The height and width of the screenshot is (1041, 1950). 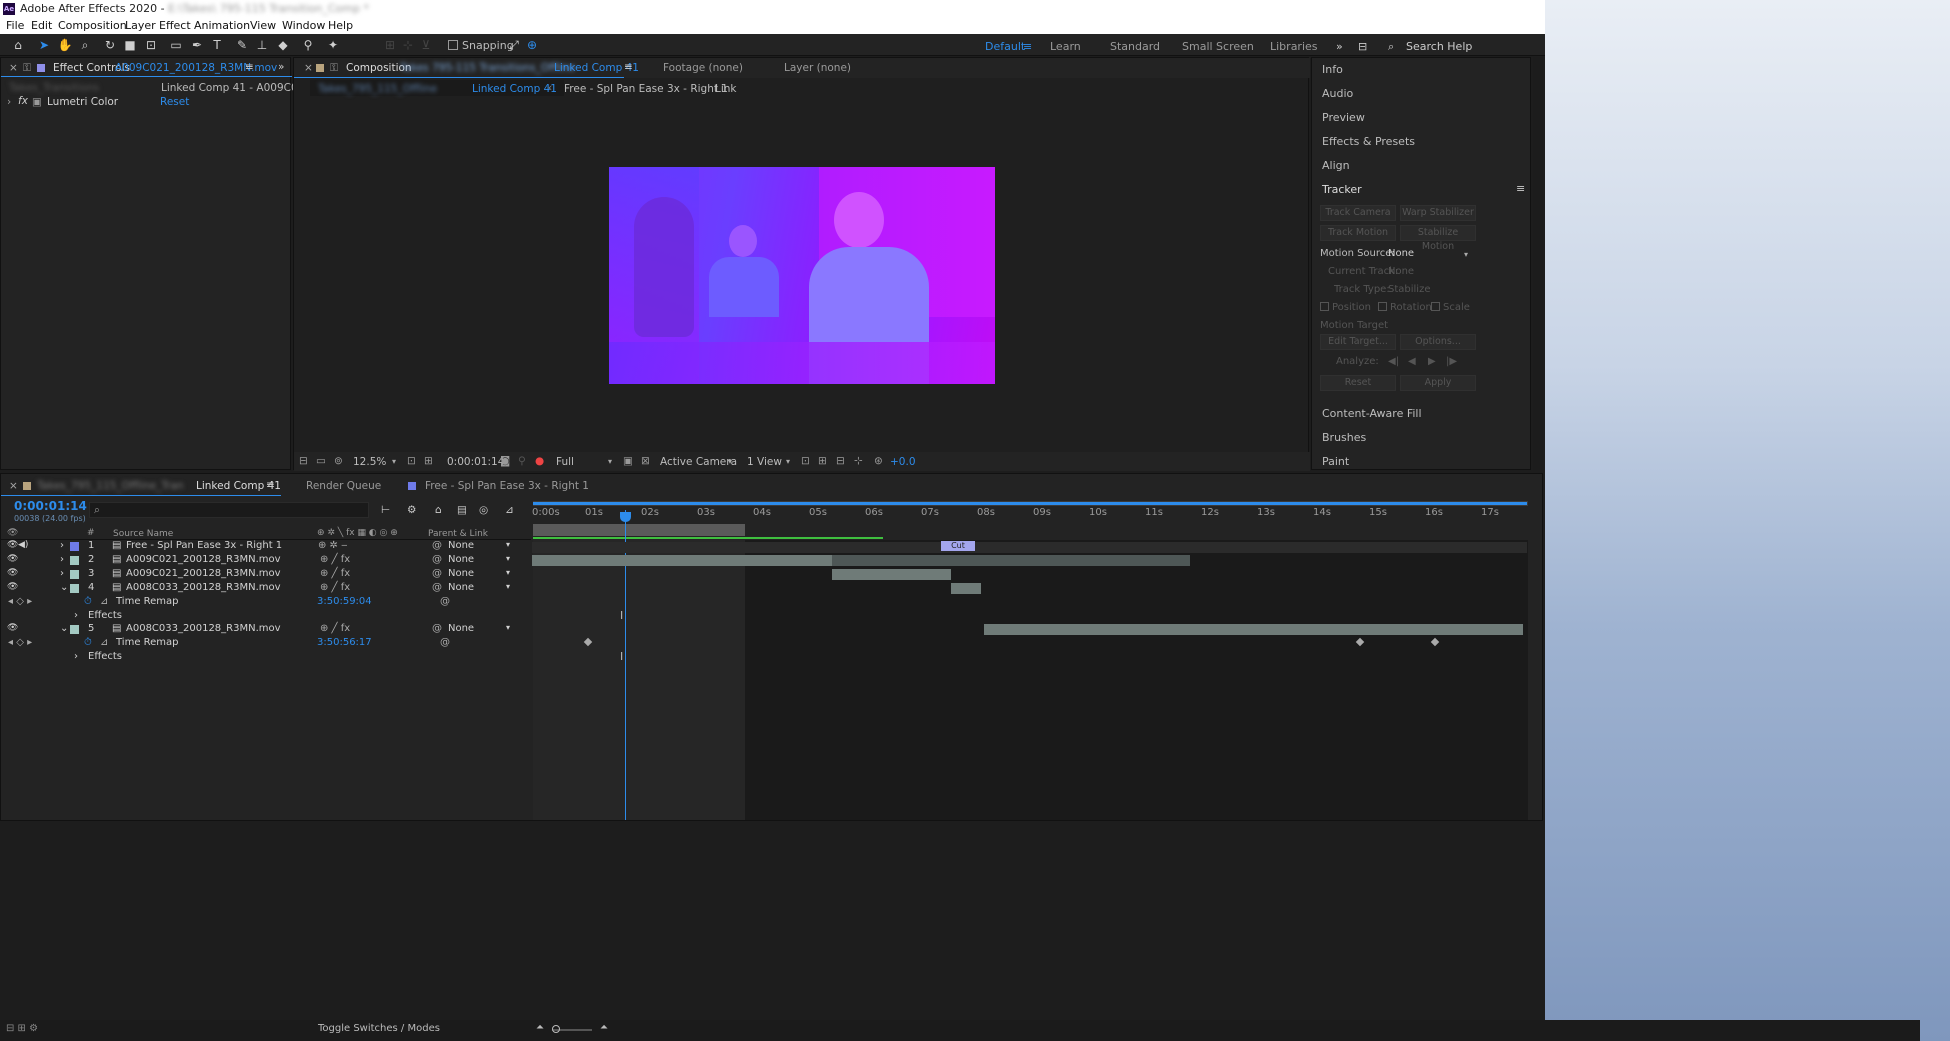 What do you see at coordinates (532, 45) in the screenshot?
I see `snap-features-icon: ⊕` at bounding box center [532, 45].